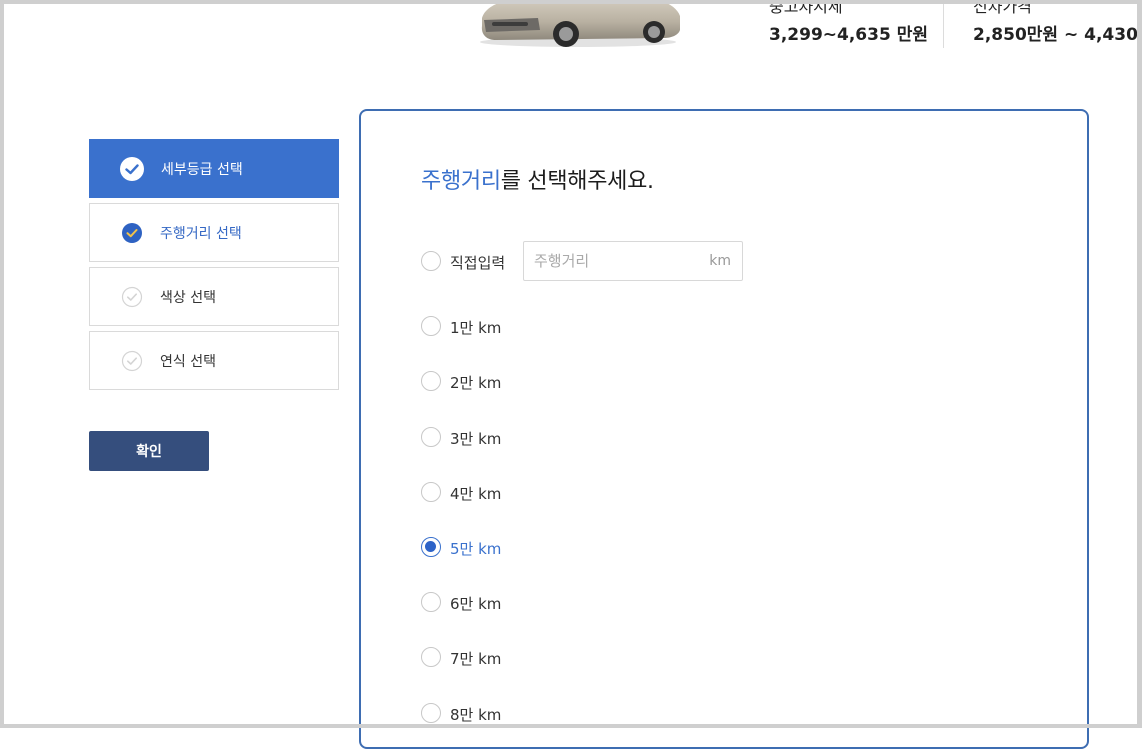 This screenshot has height=749, width=1142. What do you see at coordinates (202, 169) in the screenshot?
I see `step-trim-label: 세부등급 선택` at bounding box center [202, 169].